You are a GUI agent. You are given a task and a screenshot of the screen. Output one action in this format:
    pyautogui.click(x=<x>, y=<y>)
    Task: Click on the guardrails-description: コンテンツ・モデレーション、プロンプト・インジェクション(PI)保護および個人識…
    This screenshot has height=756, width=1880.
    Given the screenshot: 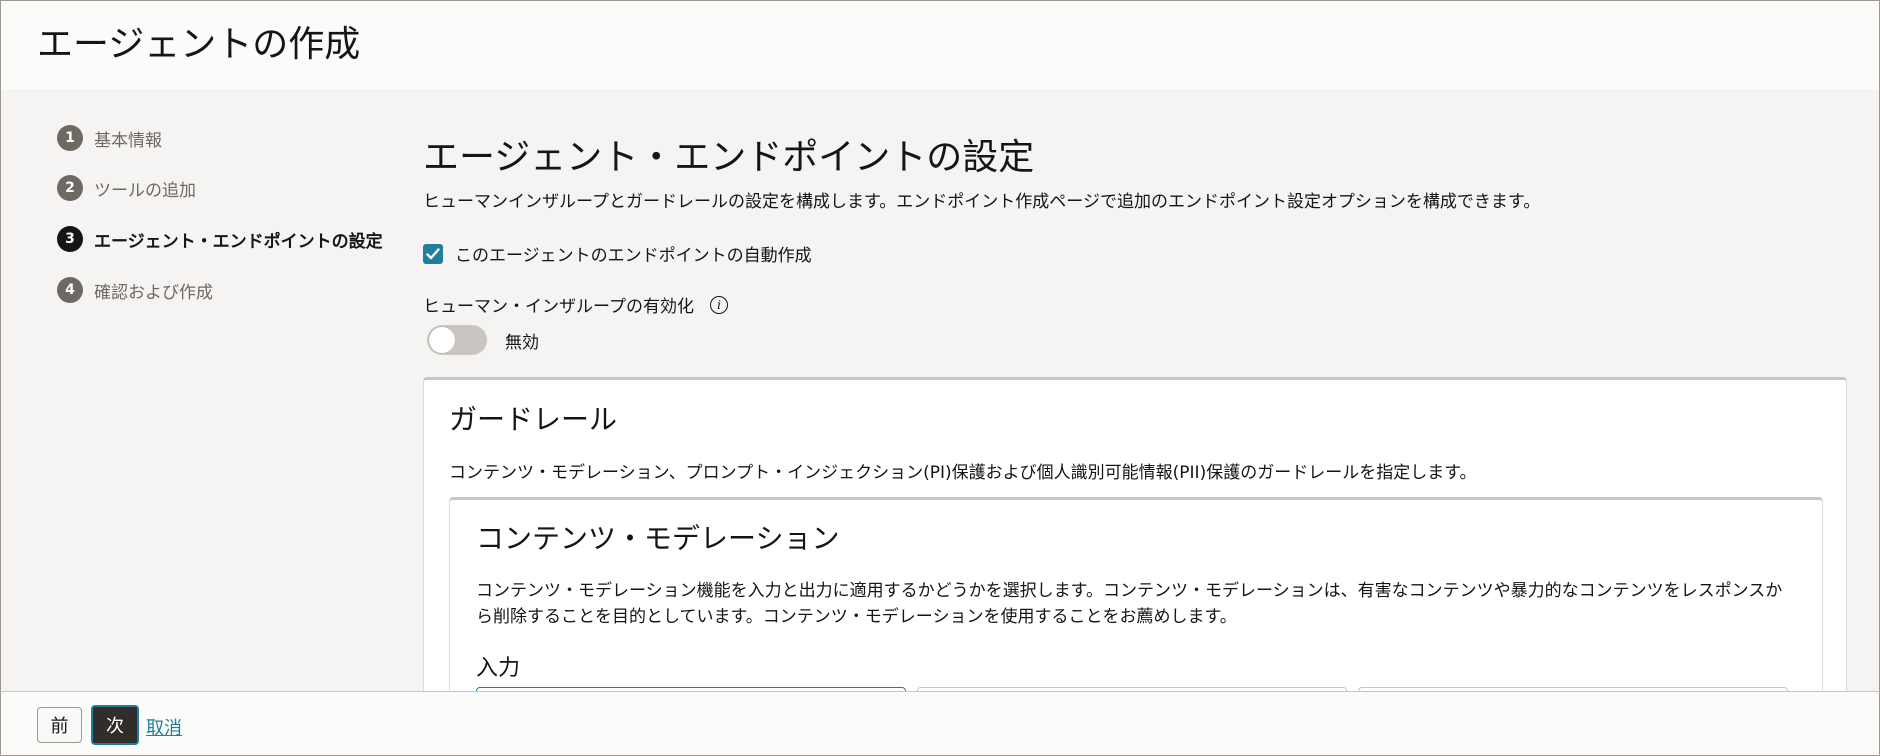 What is the action you would take?
    pyautogui.click(x=963, y=473)
    